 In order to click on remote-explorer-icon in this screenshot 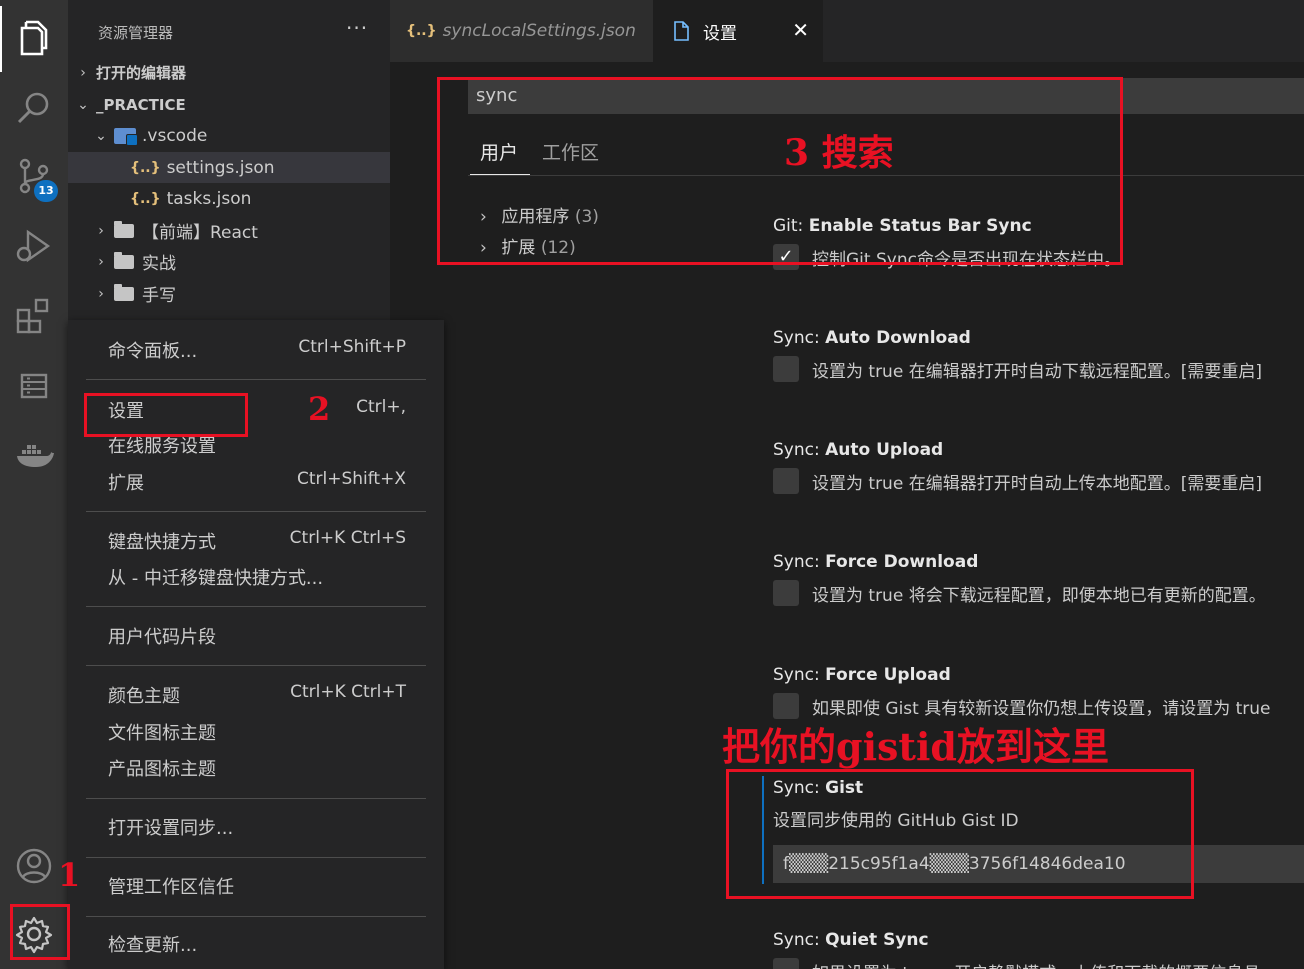, I will do `click(34, 386)`.